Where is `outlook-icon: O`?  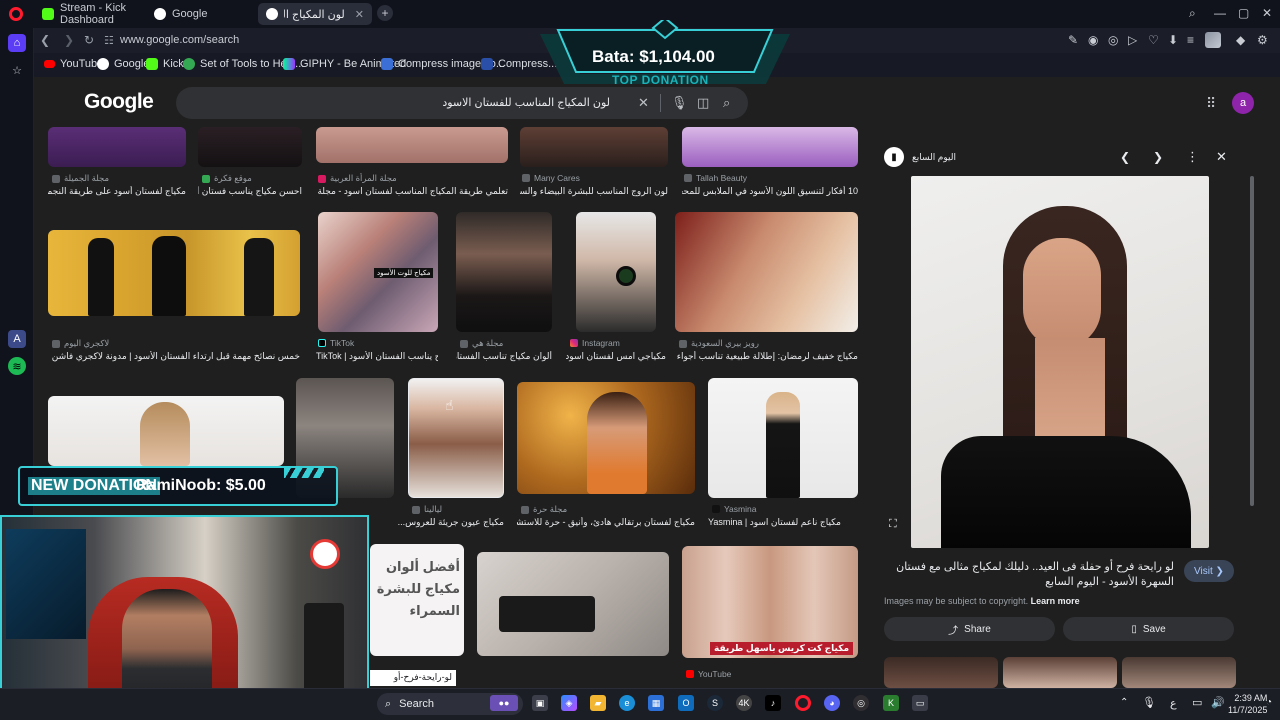
outlook-icon: O is located at coordinates (686, 703).